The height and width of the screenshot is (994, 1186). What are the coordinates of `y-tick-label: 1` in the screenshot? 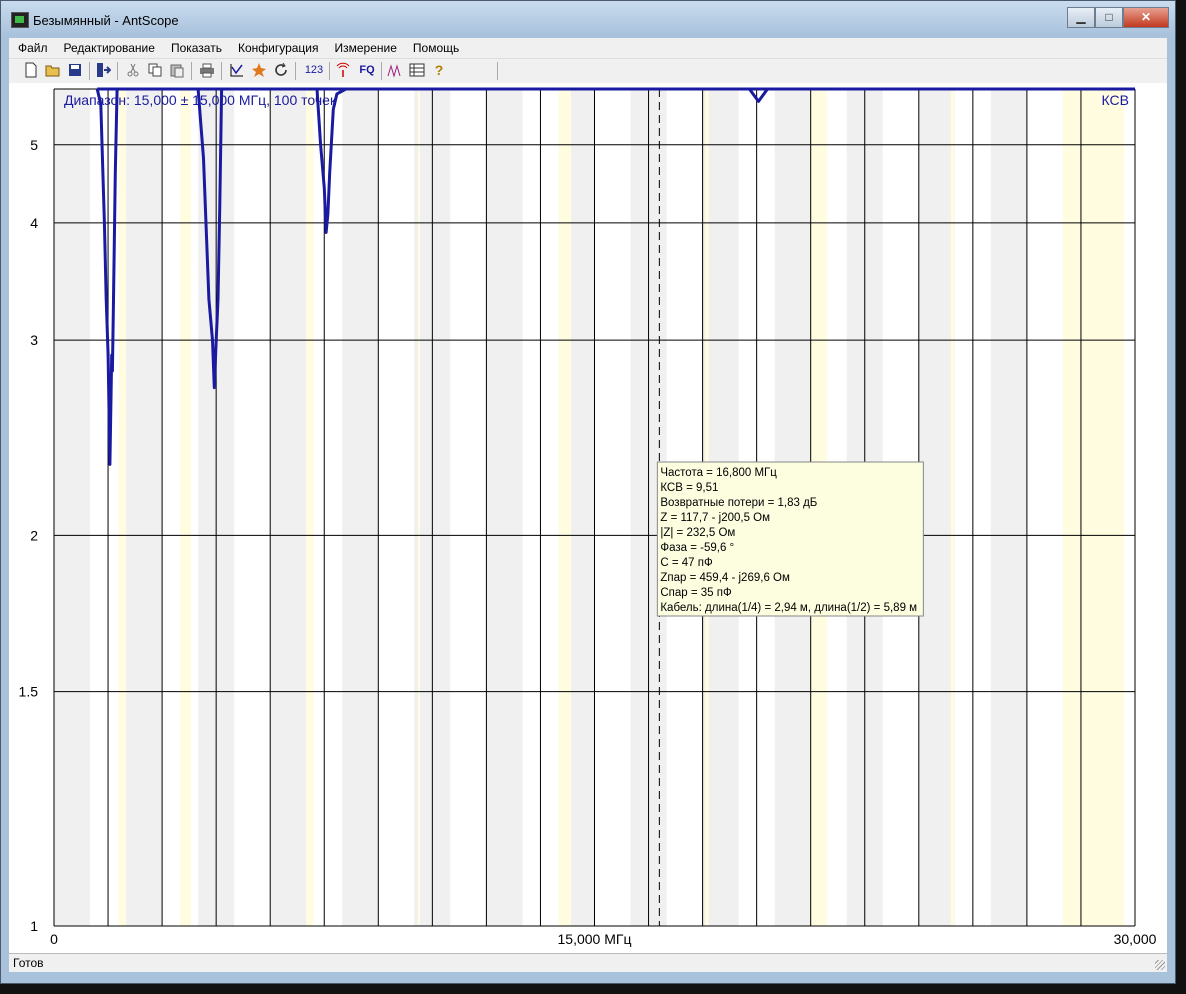 It's located at (34, 926).